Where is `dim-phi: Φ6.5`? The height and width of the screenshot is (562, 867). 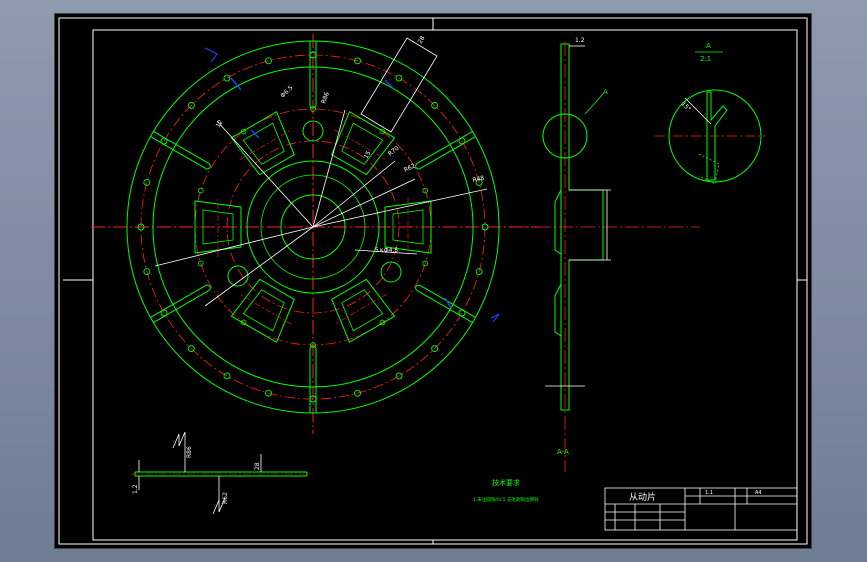 dim-phi: Φ6.5 is located at coordinates (286, 91).